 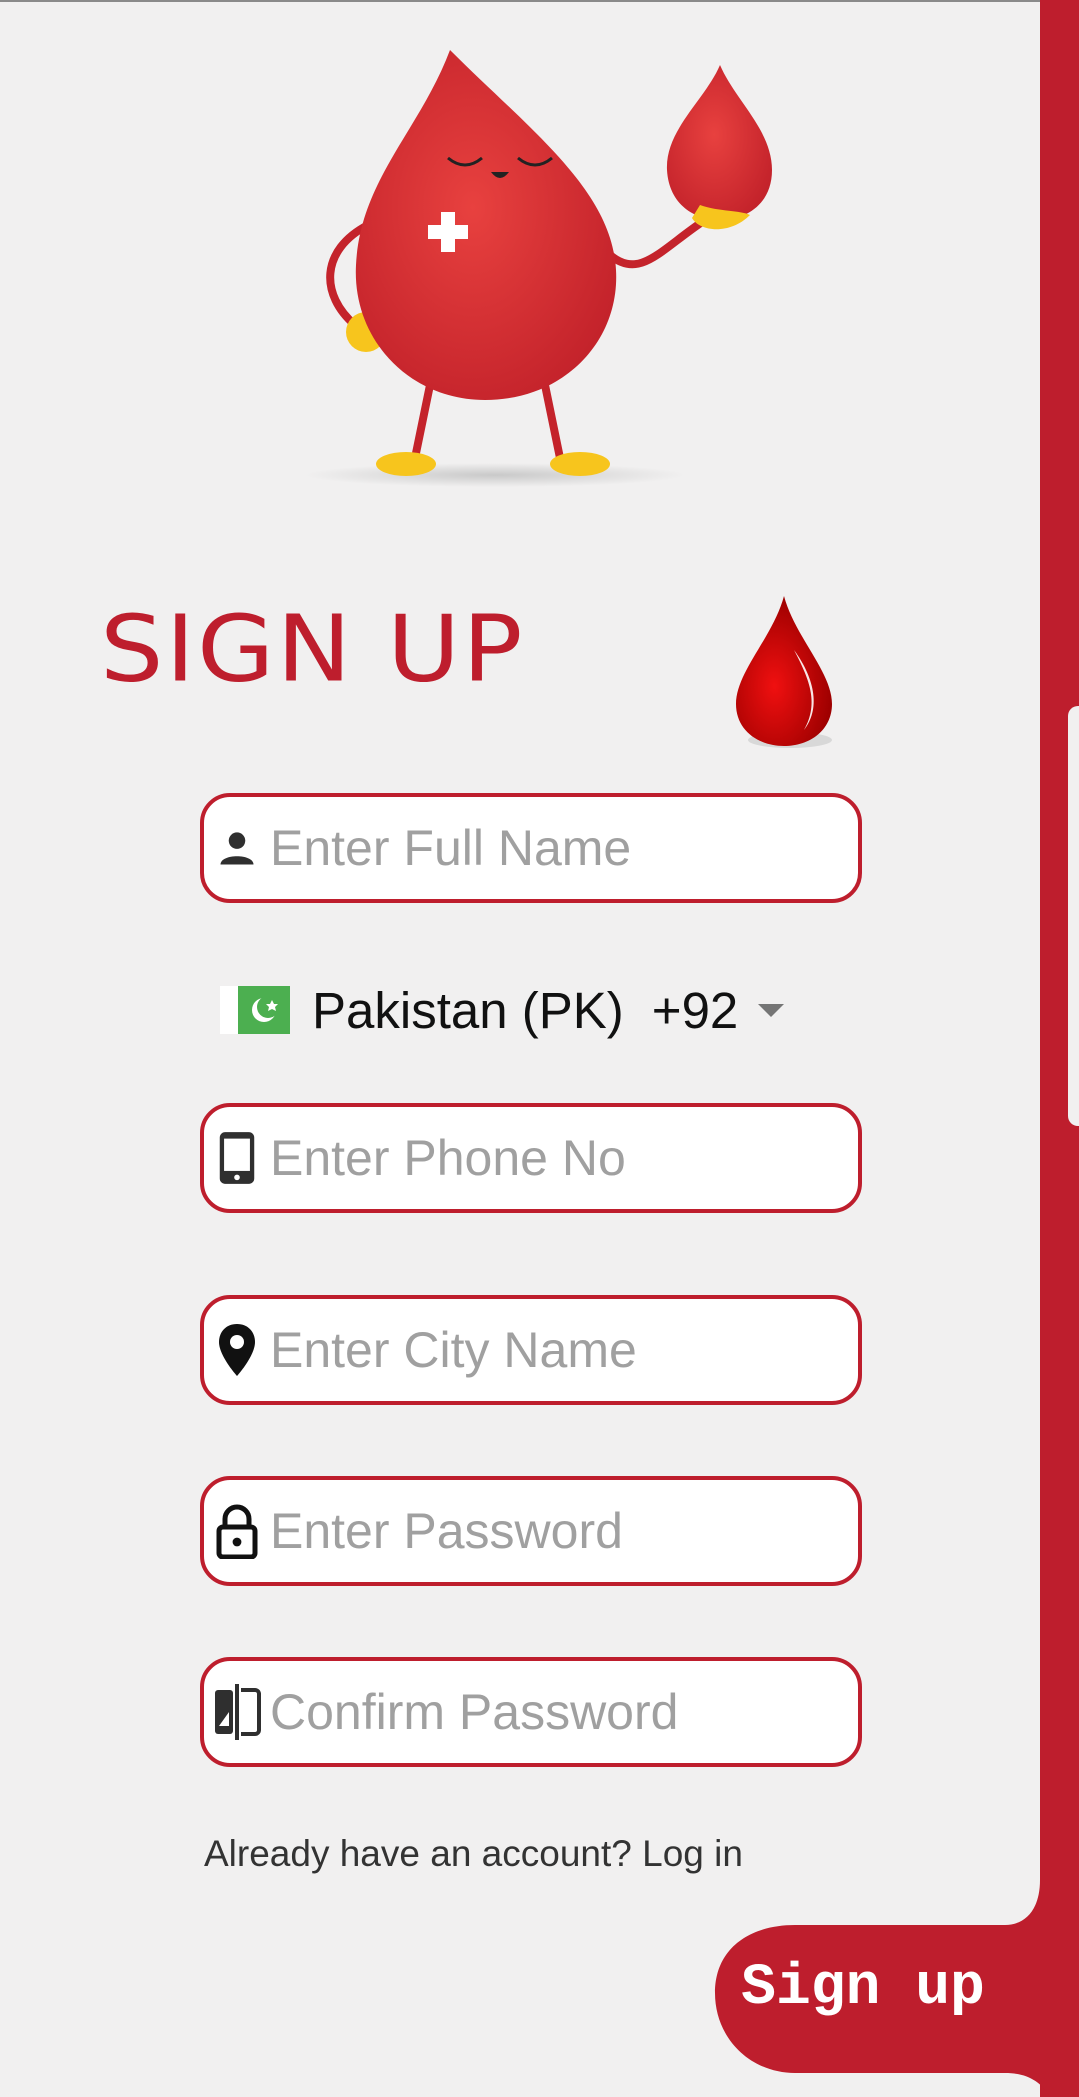 What do you see at coordinates (468, 1010) in the screenshot?
I see `country-name: Pakistan (PK)` at bounding box center [468, 1010].